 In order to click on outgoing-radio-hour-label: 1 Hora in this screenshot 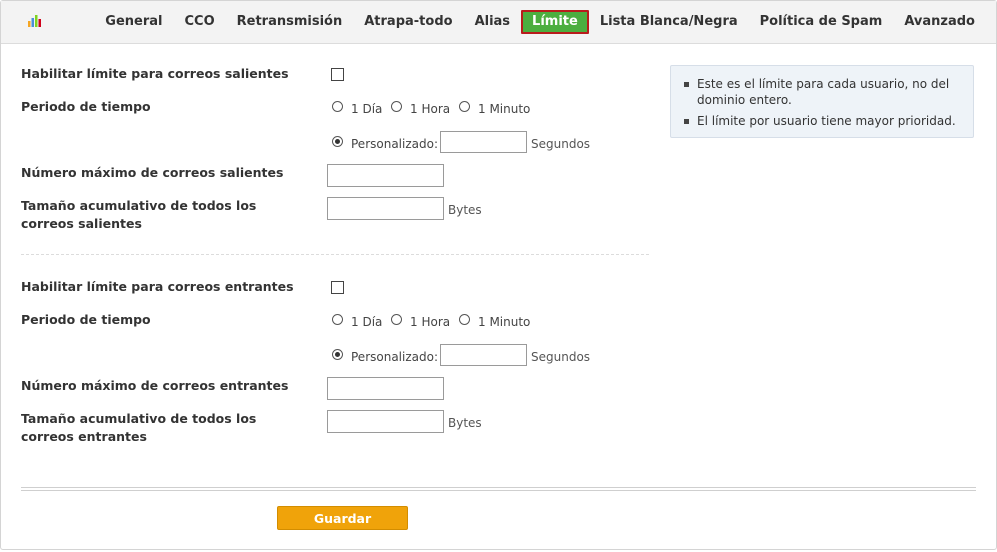, I will do `click(430, 109)`.